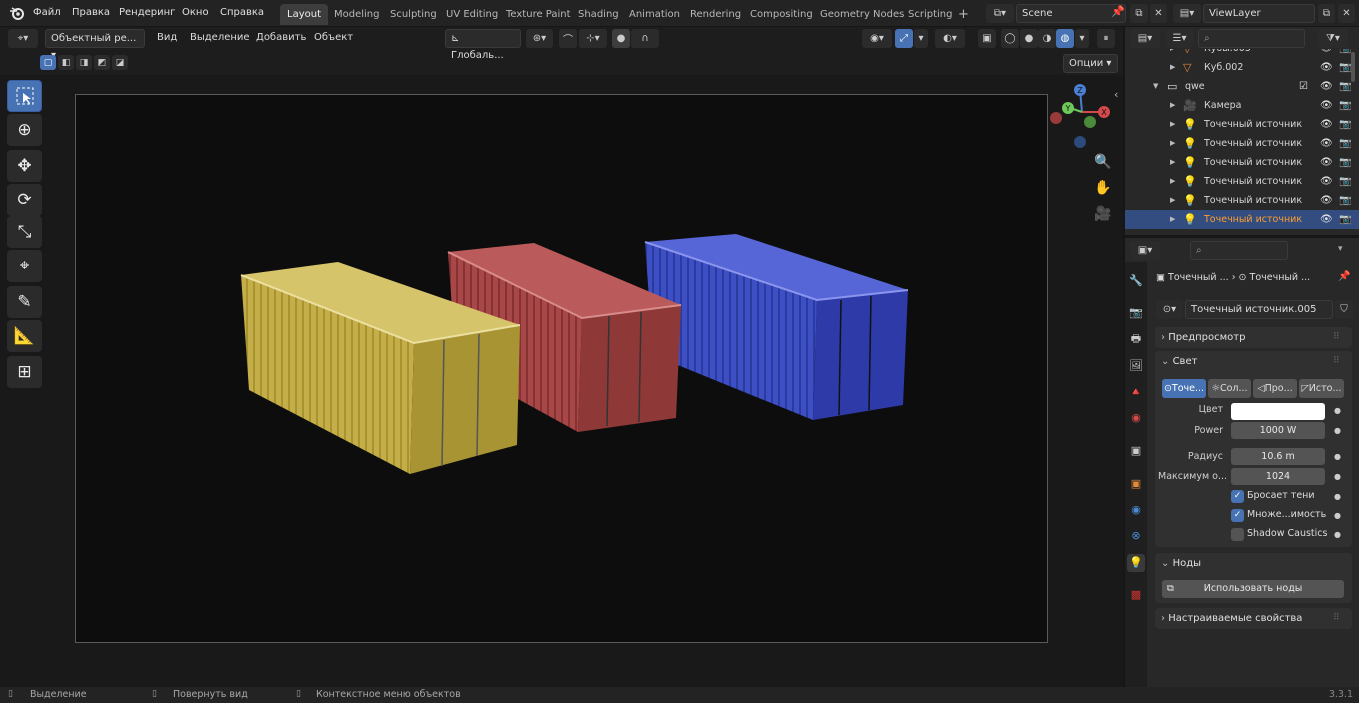  What do you see at coordinates (1169, 309) in the screenshot?
I see `light-datablock-icon: ⊙▾` at bounding box center [1169, 309].